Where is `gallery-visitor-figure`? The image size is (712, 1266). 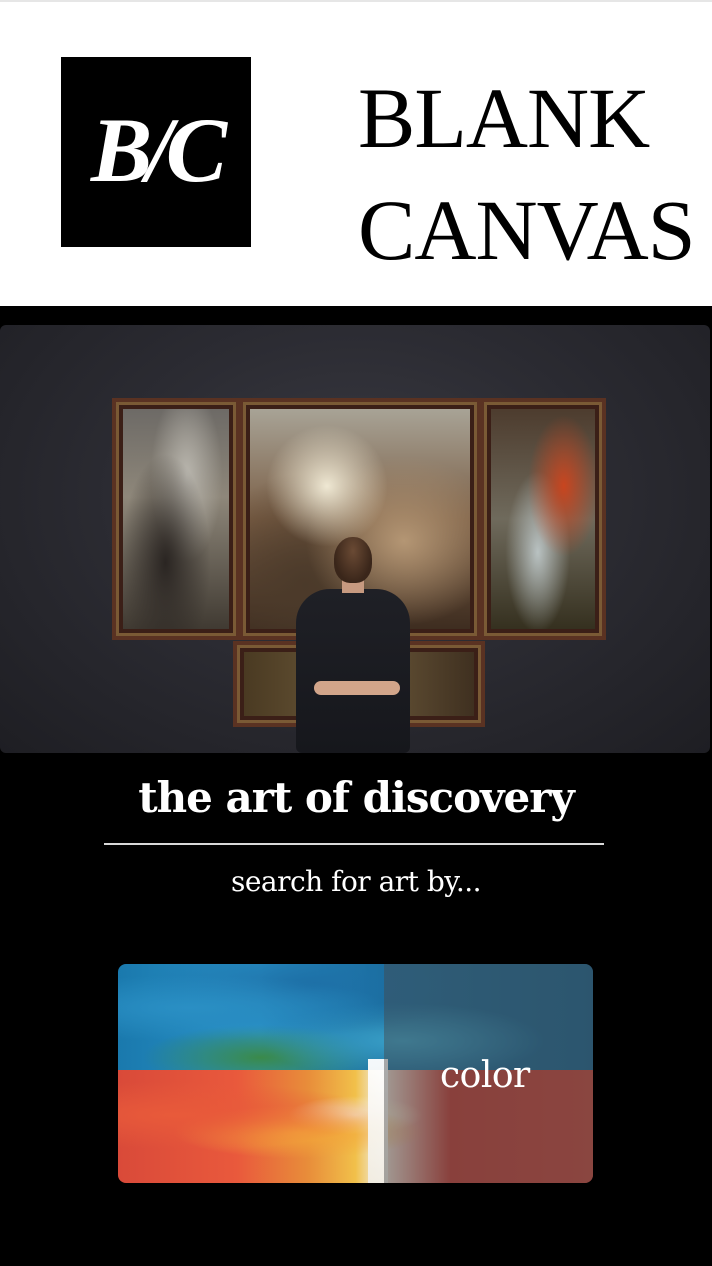 gallery-visitor-figure is located at coordinates (352, 645).